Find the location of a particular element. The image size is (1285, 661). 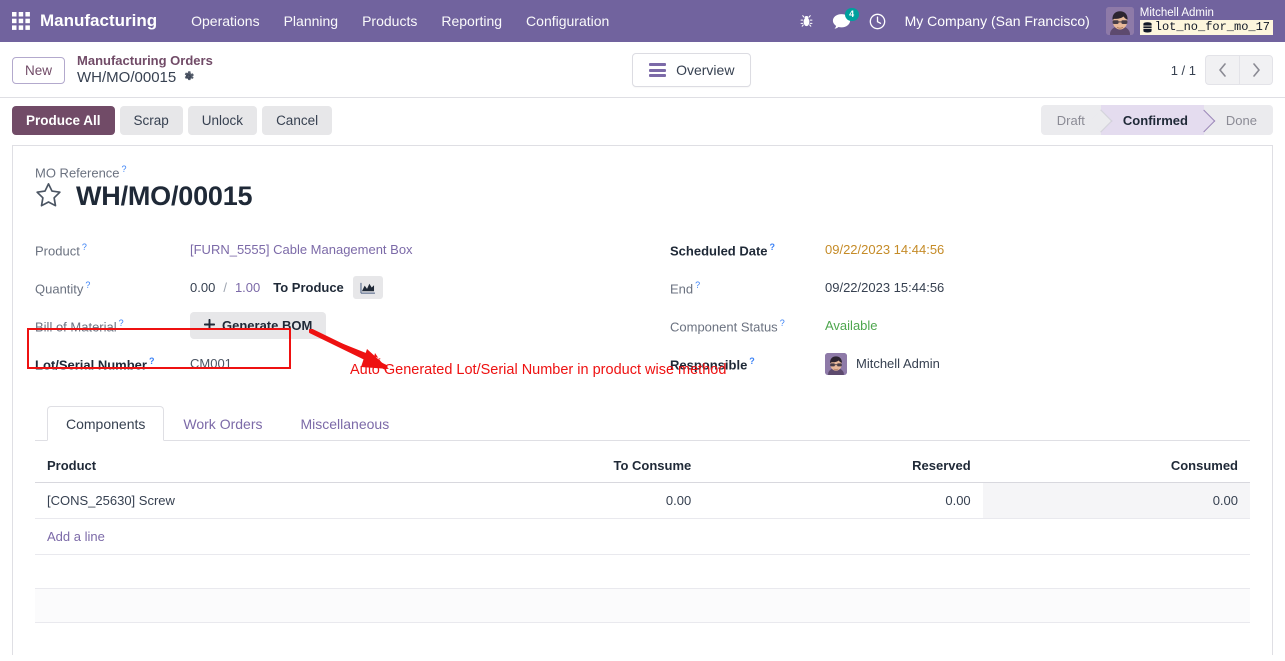

status-confirmed: Confirmed is located at coordinates (1152, 120).